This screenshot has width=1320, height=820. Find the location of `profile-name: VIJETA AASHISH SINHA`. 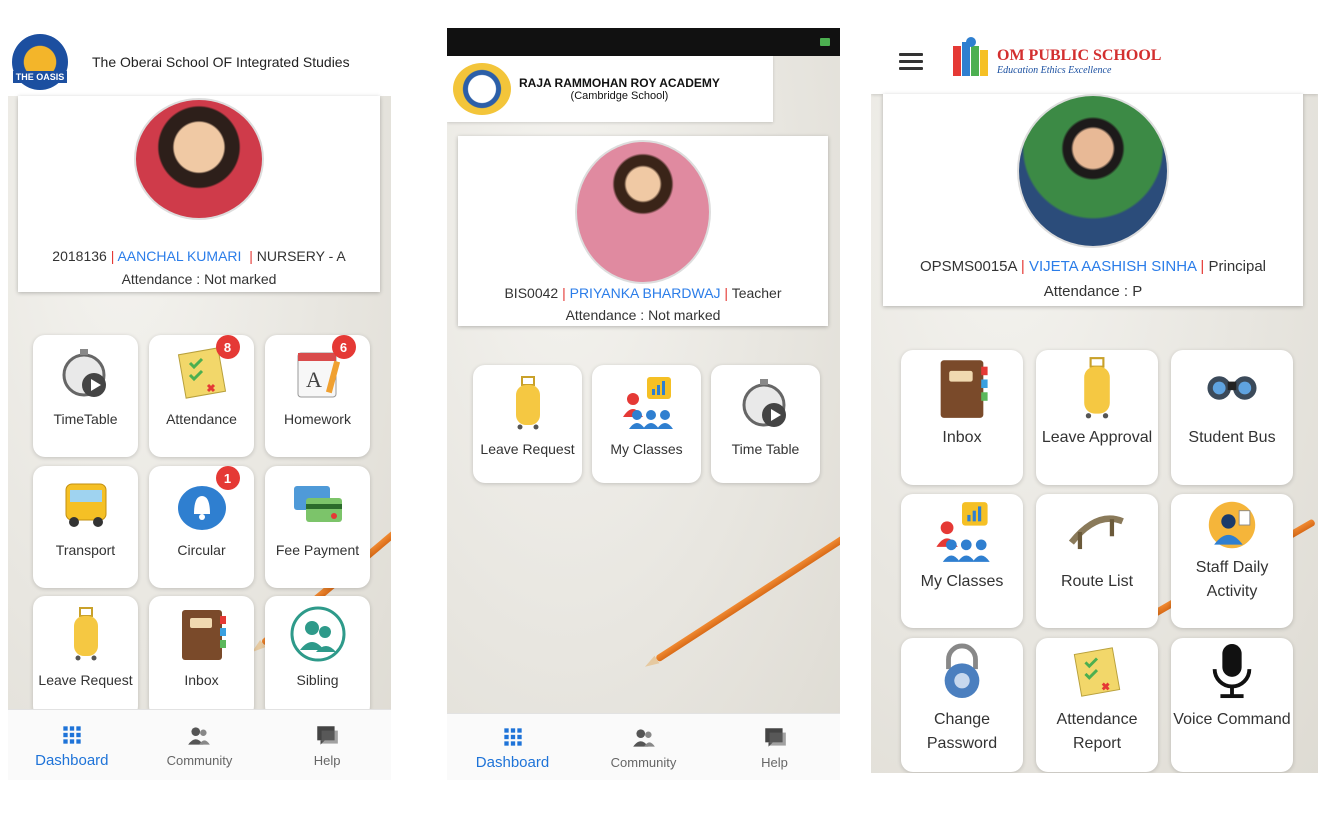

profile-name: VIJETA AASHISH SINHA is located at coordinates (1112, 266).